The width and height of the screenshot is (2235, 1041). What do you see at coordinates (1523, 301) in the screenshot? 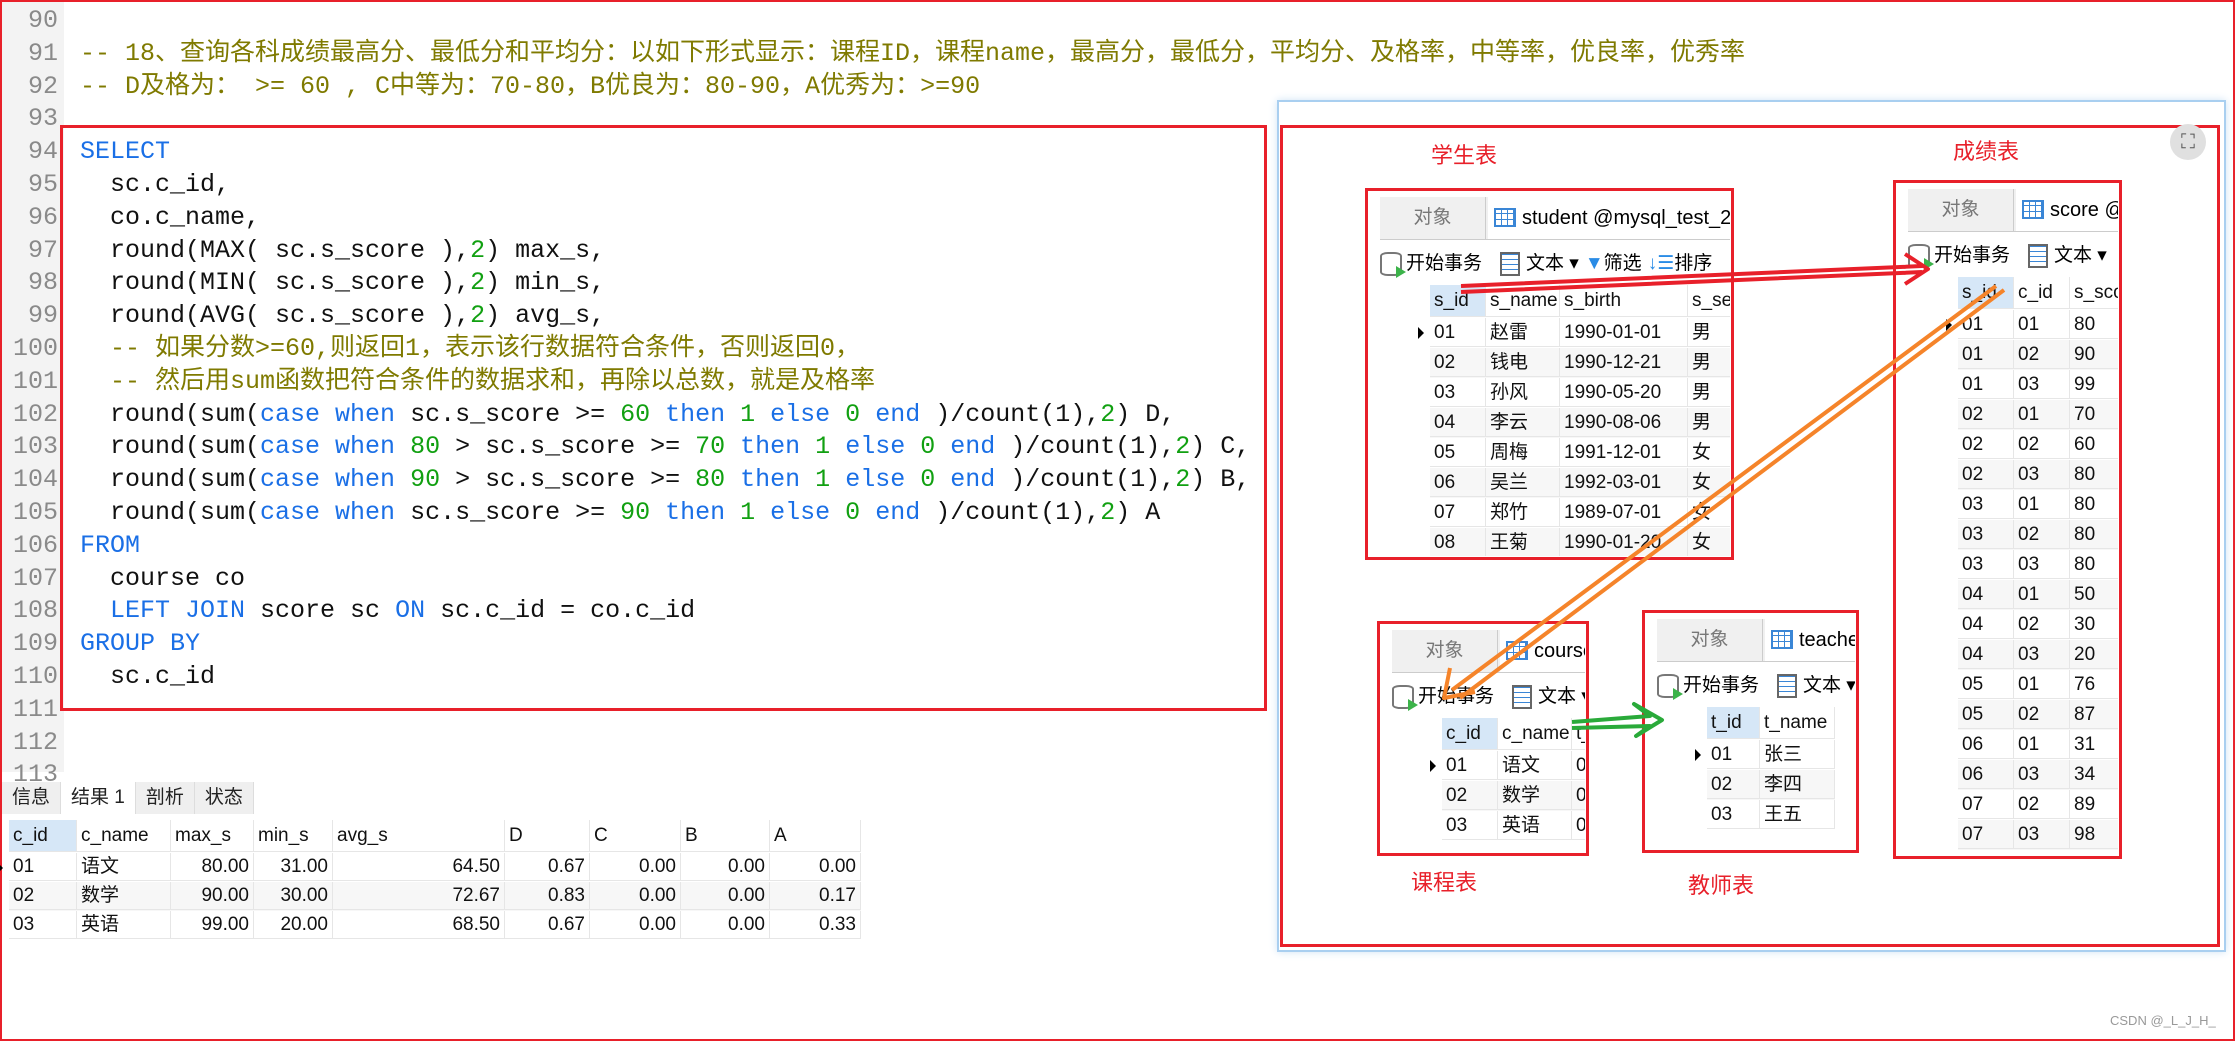
I see `column-header: s_name` at bounding box center [1523, 301].